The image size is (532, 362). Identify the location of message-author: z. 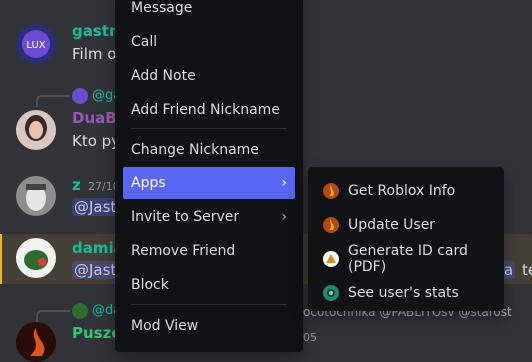
(76, 185).